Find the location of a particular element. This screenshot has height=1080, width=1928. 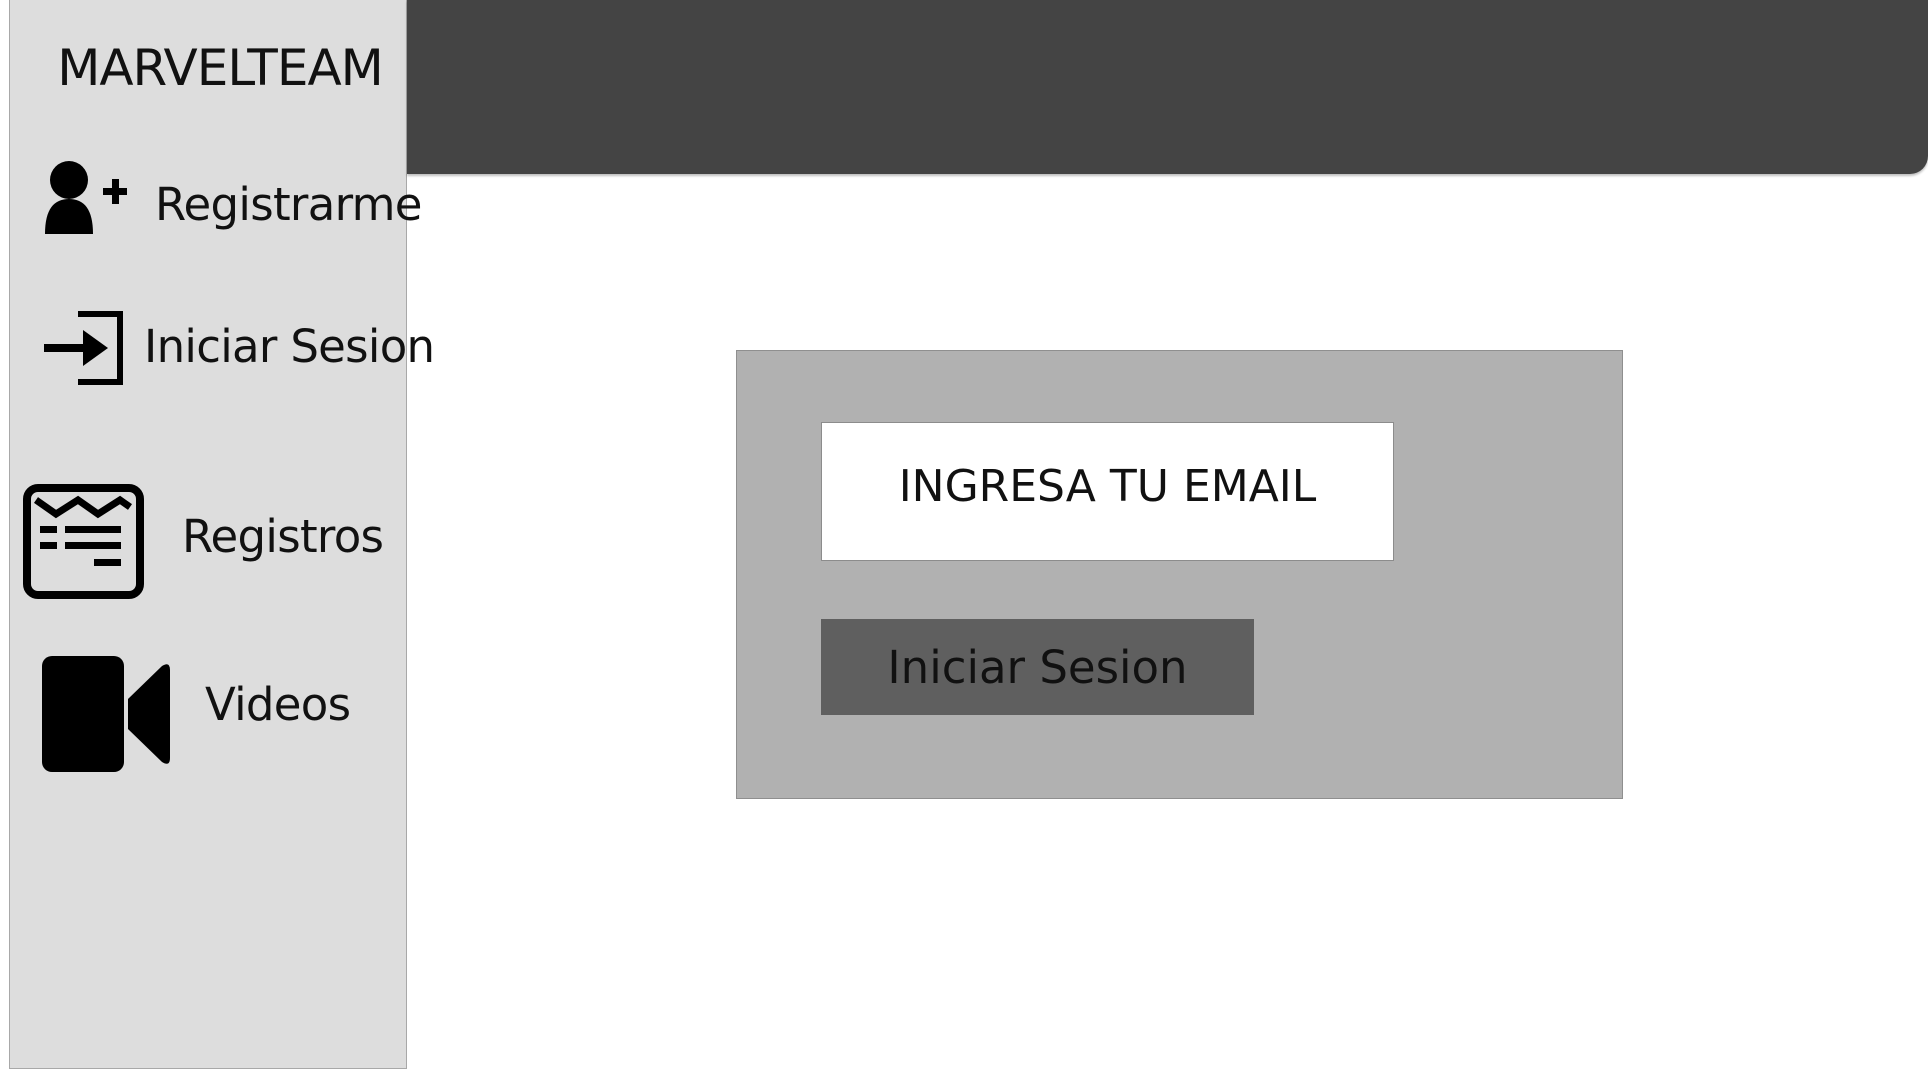

sidebar-item-iniciar-sesion: Iniciar Sesion is located at coordinates (222, 348).